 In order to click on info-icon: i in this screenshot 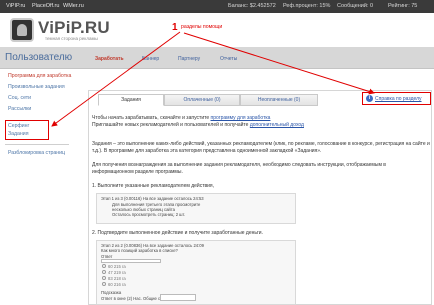, I will do `click(369, 98)`.